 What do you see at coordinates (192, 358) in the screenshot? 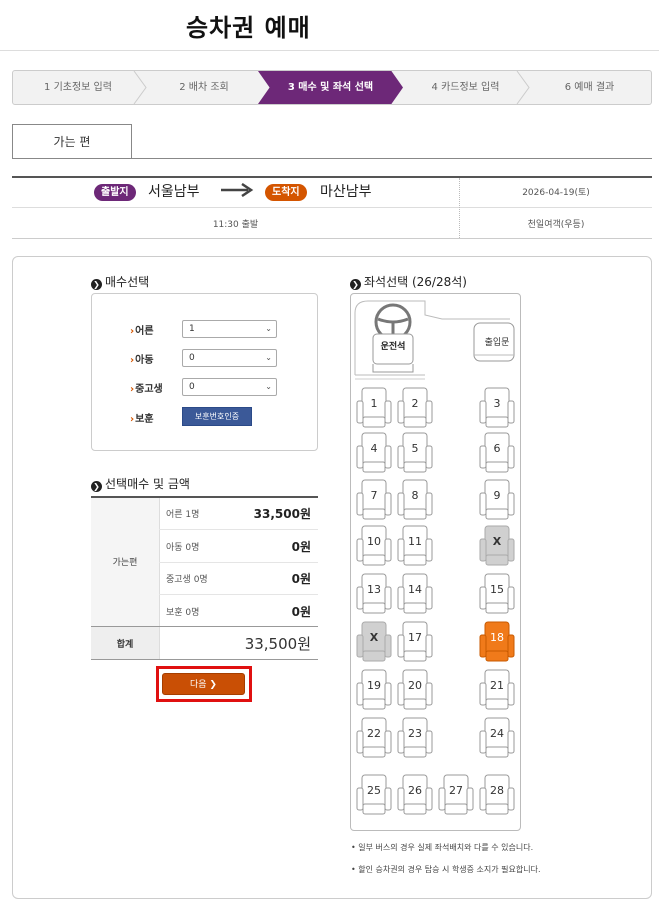
I see `child-count-value: 0` at bounding box center [192, 358].